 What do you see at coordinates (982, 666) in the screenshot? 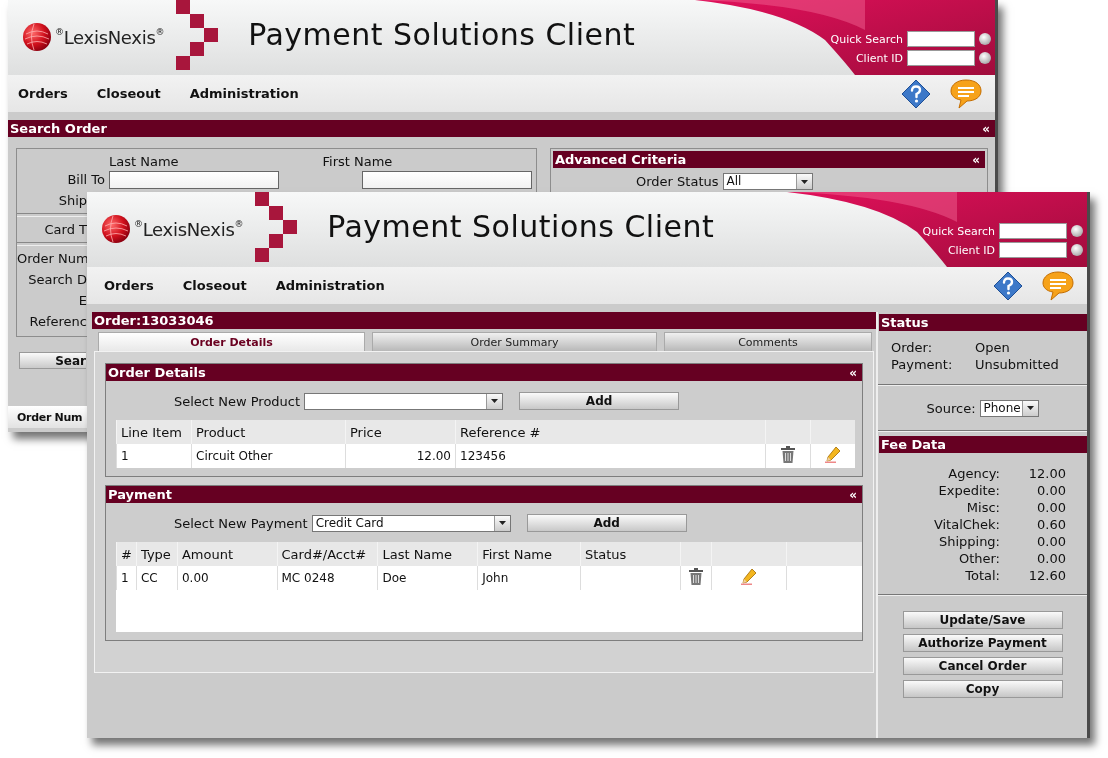
I see `action-button: Cancel Order` at bounding box center [982, 666].